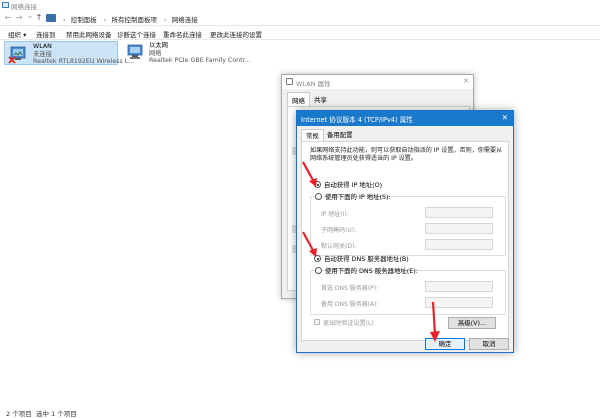  What do you see at coordinates (459, 212) in the screenshot?
I see `ip-address-field` at bounding box center [459, 212].